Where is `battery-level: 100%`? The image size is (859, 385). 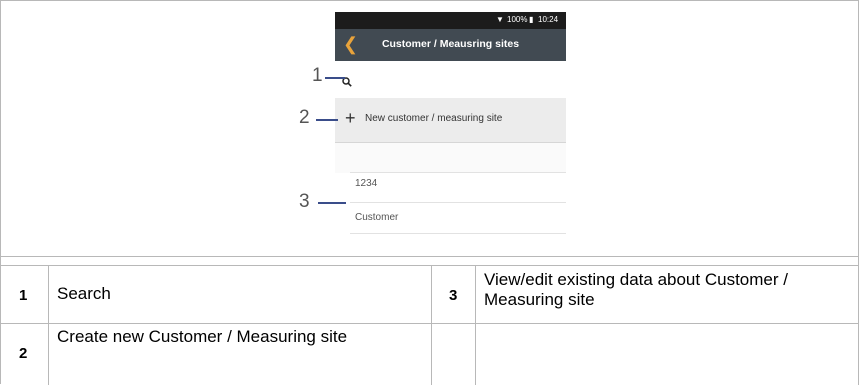 battery-level: 100% is located at coordinates (517, 19).